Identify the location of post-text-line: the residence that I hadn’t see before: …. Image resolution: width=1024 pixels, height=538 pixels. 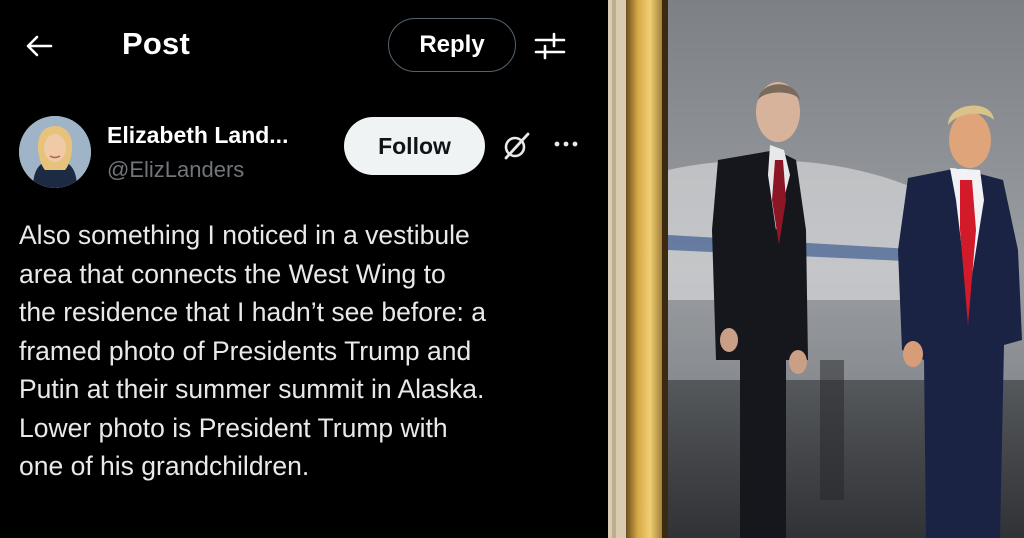
(253, 312).